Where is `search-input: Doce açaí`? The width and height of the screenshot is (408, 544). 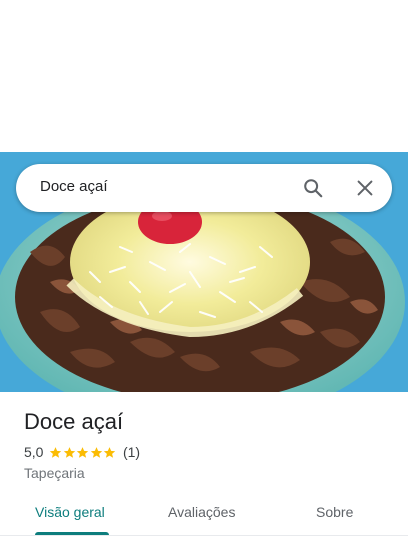 search-input: Doce açaí is located at coordinates (74, 186).